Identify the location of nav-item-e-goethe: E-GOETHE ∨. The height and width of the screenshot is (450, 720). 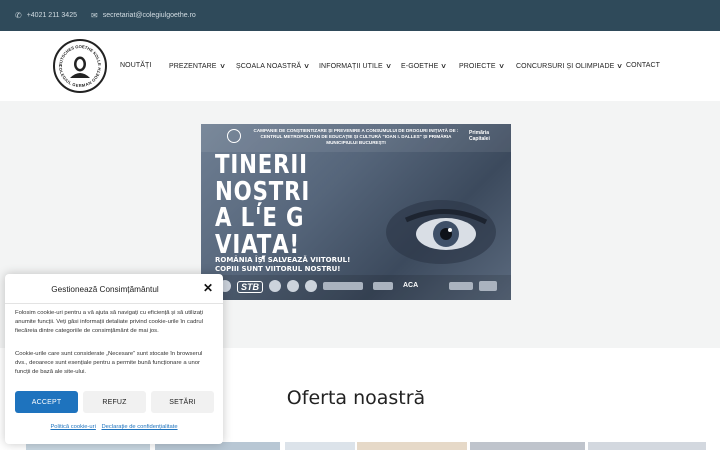
(424, 66).